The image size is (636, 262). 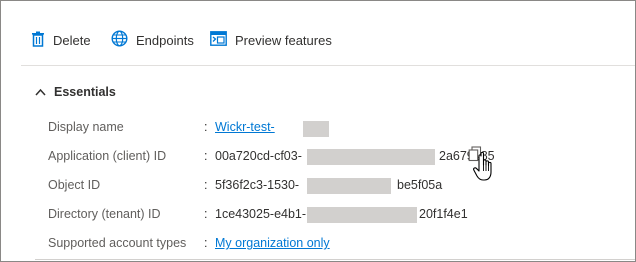 I want to click on section-divider, so click(x=335, y=259).